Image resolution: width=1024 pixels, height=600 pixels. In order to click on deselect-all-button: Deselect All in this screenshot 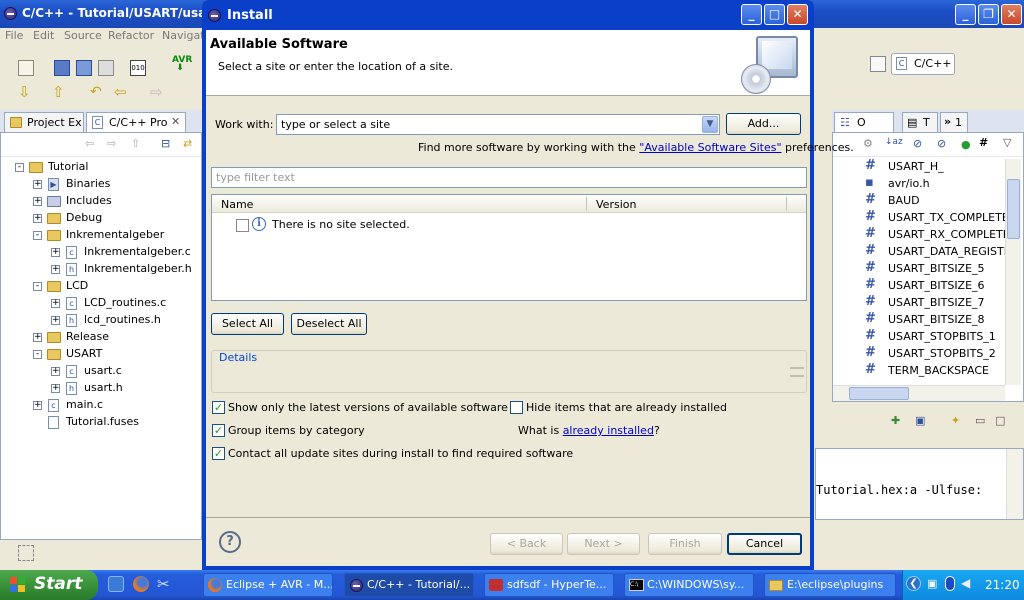, I will do `click(329, 324)`.